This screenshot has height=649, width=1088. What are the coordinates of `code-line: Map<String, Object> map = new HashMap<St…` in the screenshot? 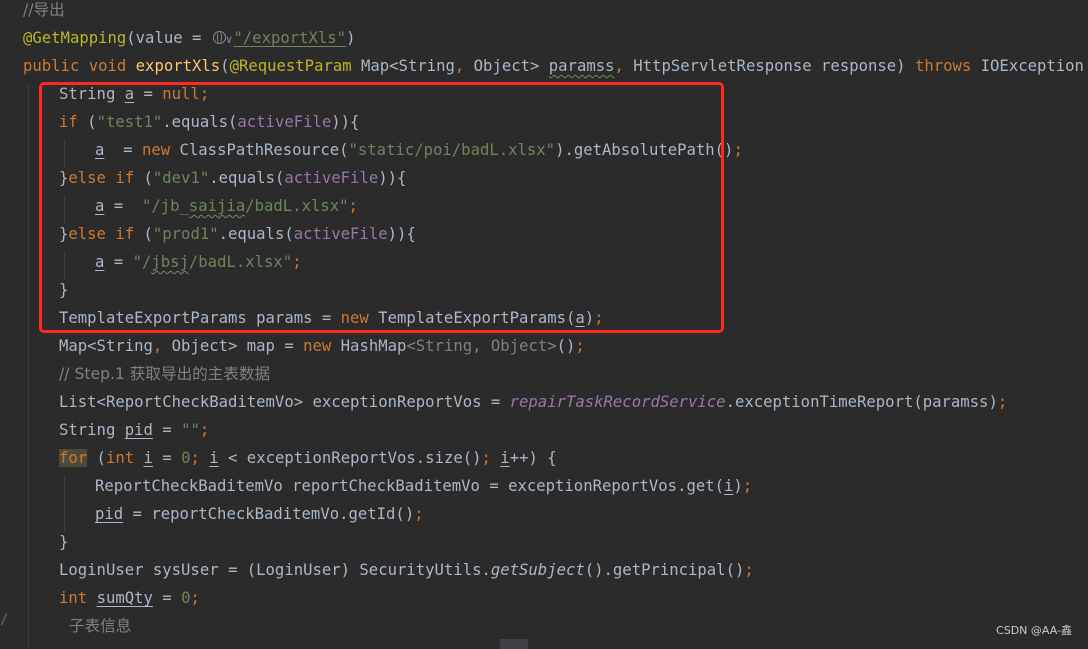 It's located at (322, 346).